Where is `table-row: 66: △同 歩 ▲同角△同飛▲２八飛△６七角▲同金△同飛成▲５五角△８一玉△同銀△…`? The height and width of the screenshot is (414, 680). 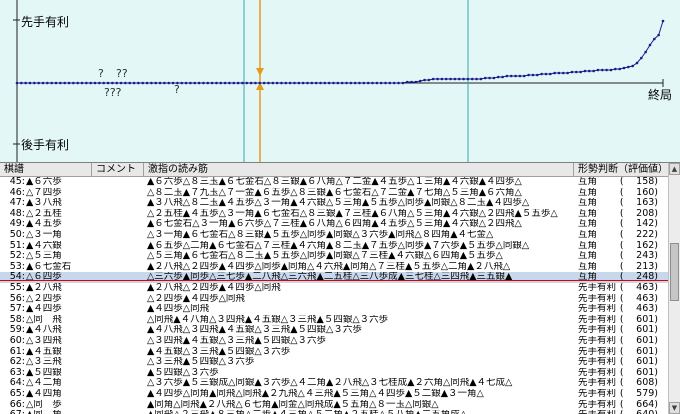
table-row: 66: △同 歩 ▲同角△同飛▲２八飛△６七角▲同金△同飛成▲５五角△８一玉△同銀△… is located at coordinates (334, 405).